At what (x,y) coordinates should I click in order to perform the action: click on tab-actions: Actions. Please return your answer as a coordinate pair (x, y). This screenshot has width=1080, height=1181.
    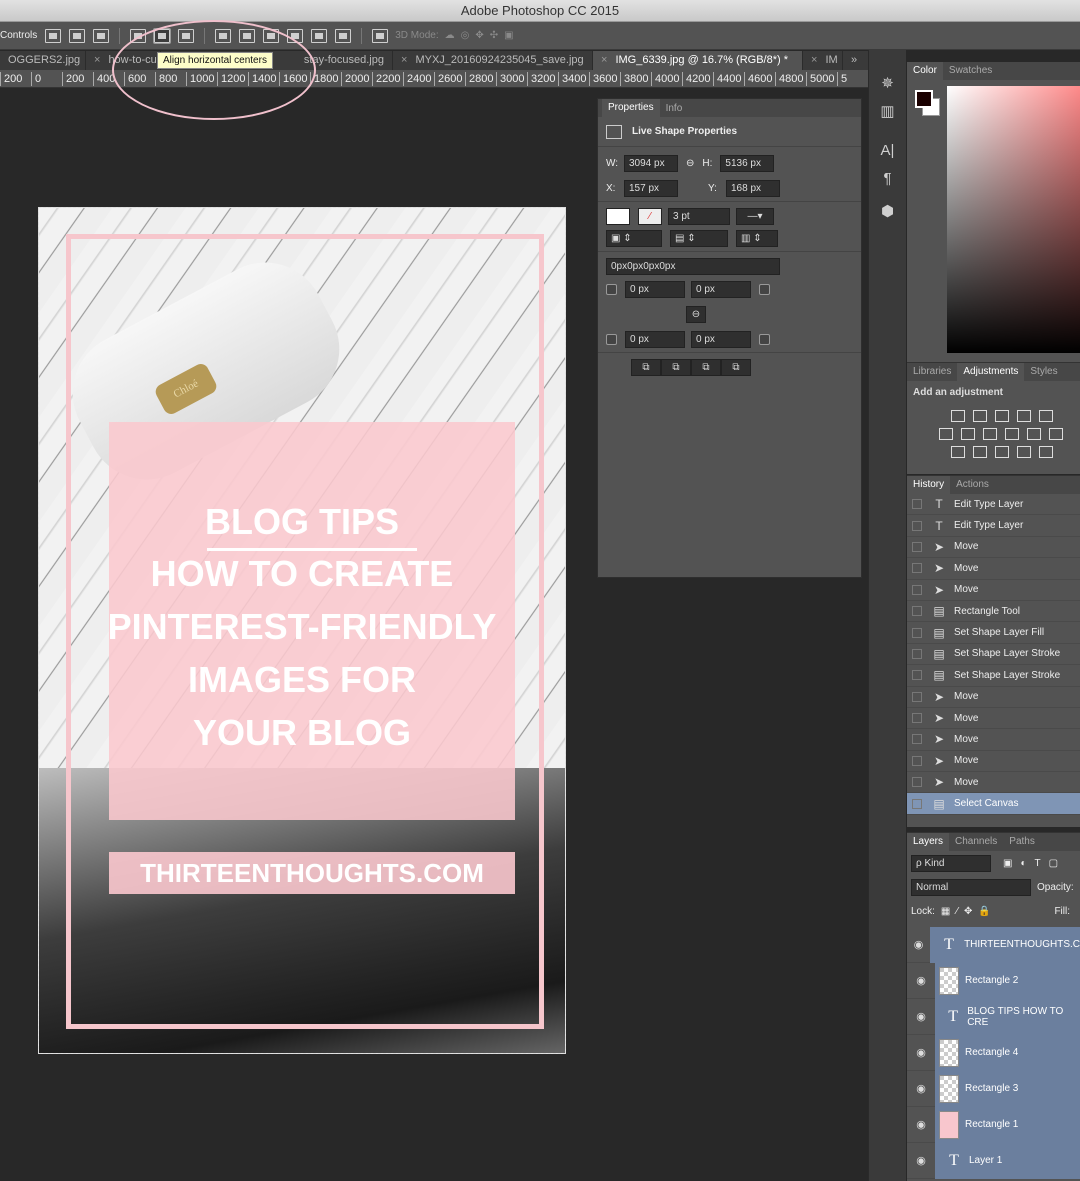
    Looking at the image, I should click on (972, 485).